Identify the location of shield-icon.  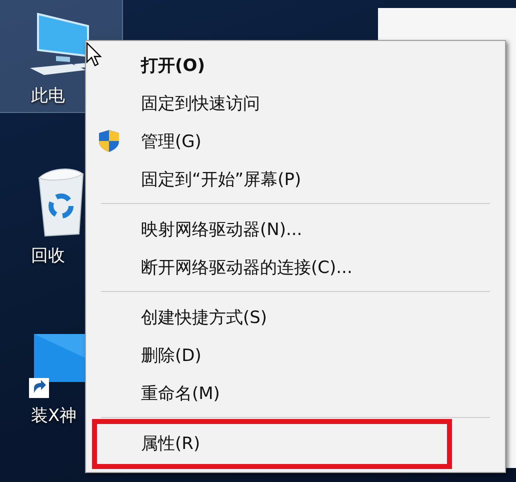
(109, 141).